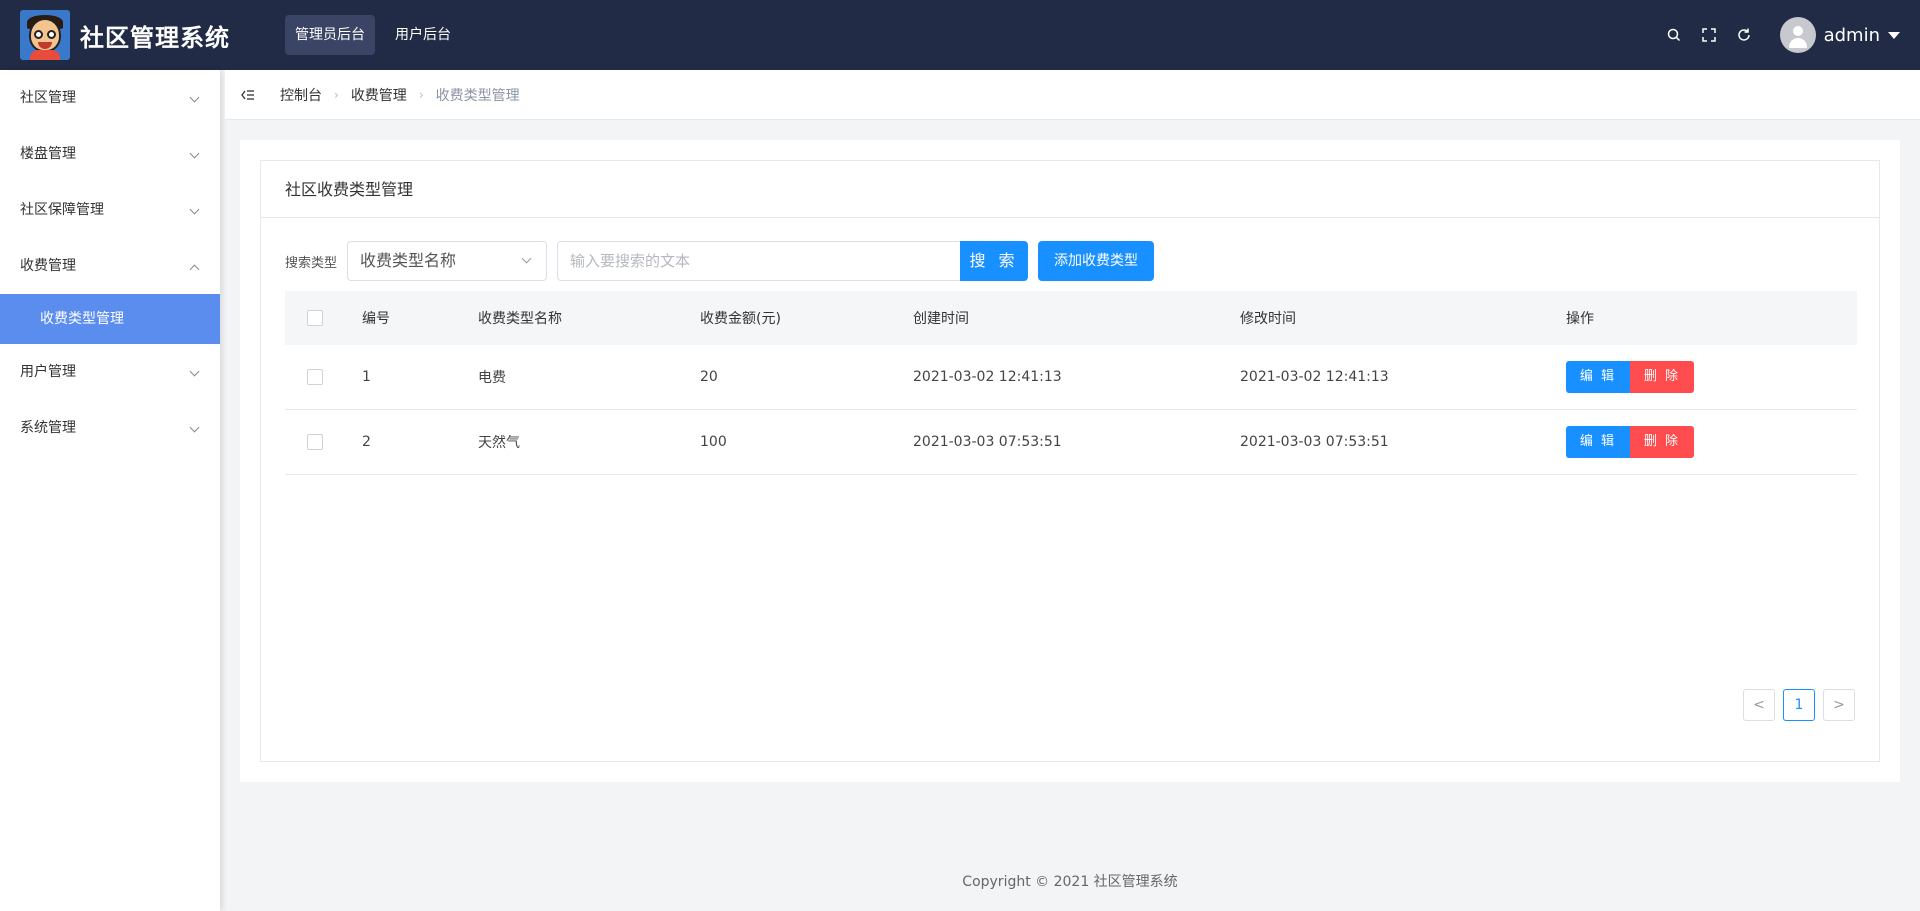 The image size is (1920, 911). I want to click on sidebar-item-system: 系统管理, so click(110, 428).